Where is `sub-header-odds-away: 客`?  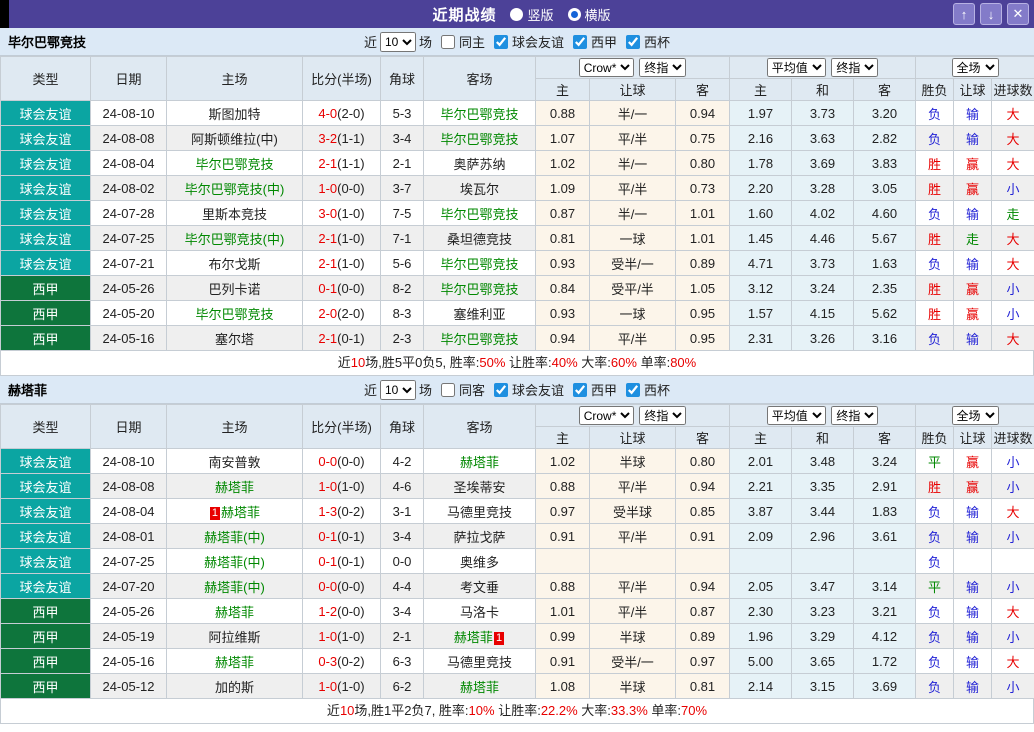 sub-header-odds-away: 客 is located at coordinates (702, 437).